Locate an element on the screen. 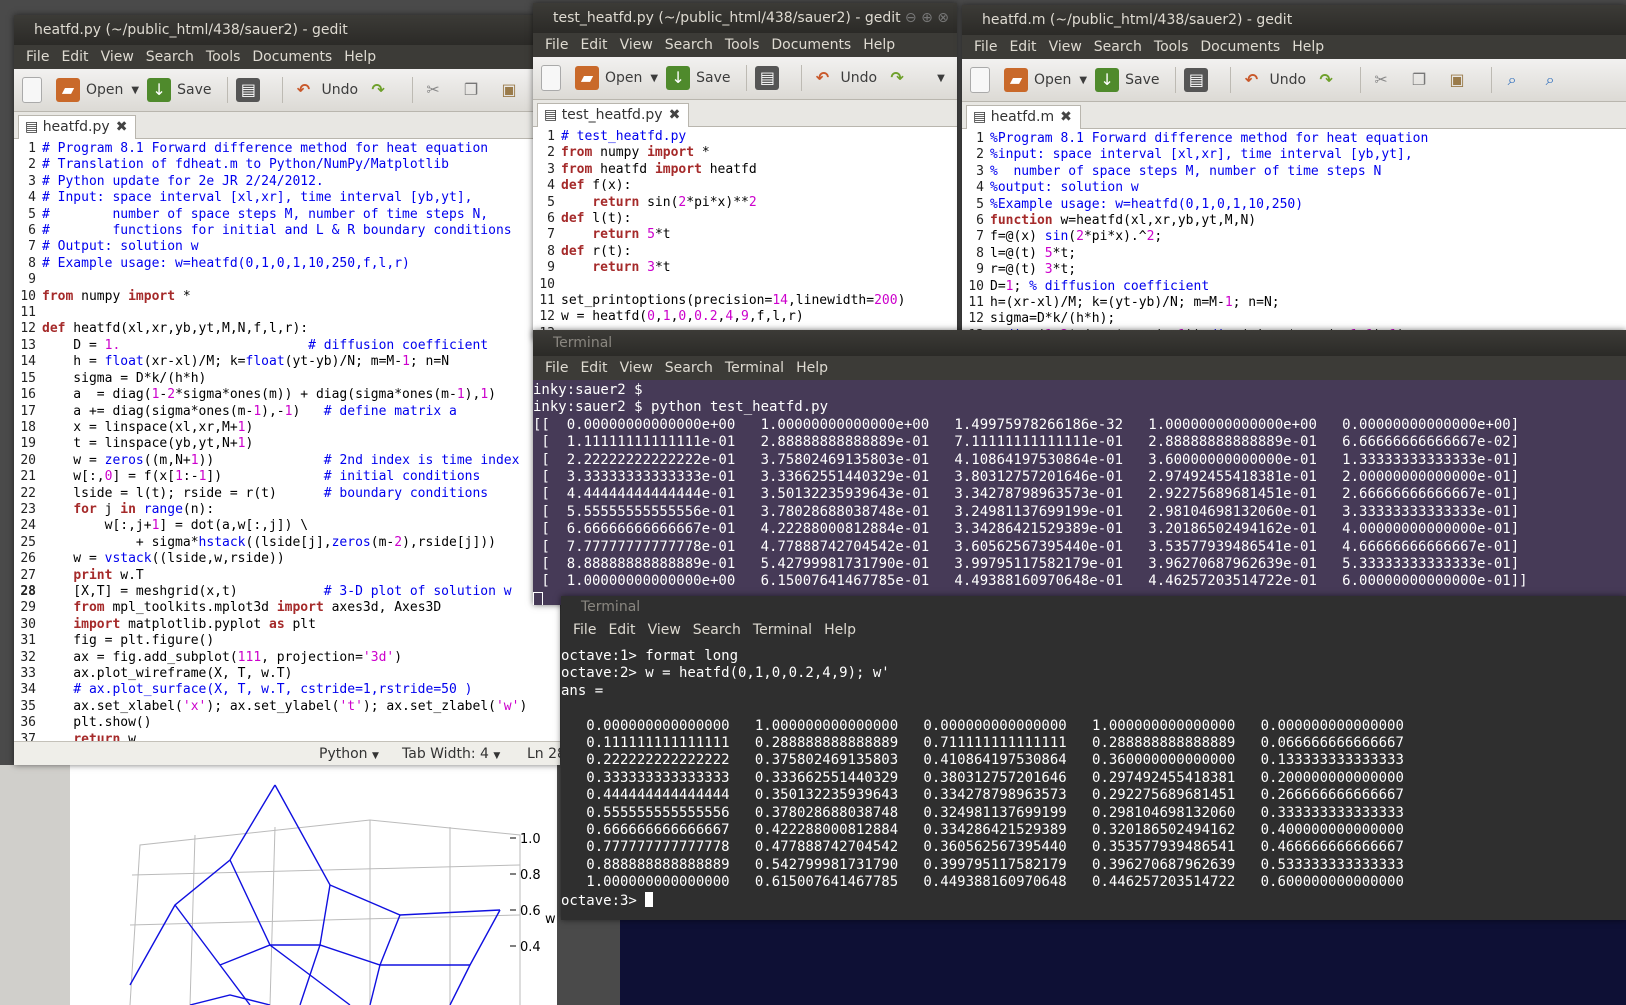 The image size is (1626, 1005). tab-test-heatfd-py: ▤ test_heatfd.py ✖ is located at coordinates (613, 115).